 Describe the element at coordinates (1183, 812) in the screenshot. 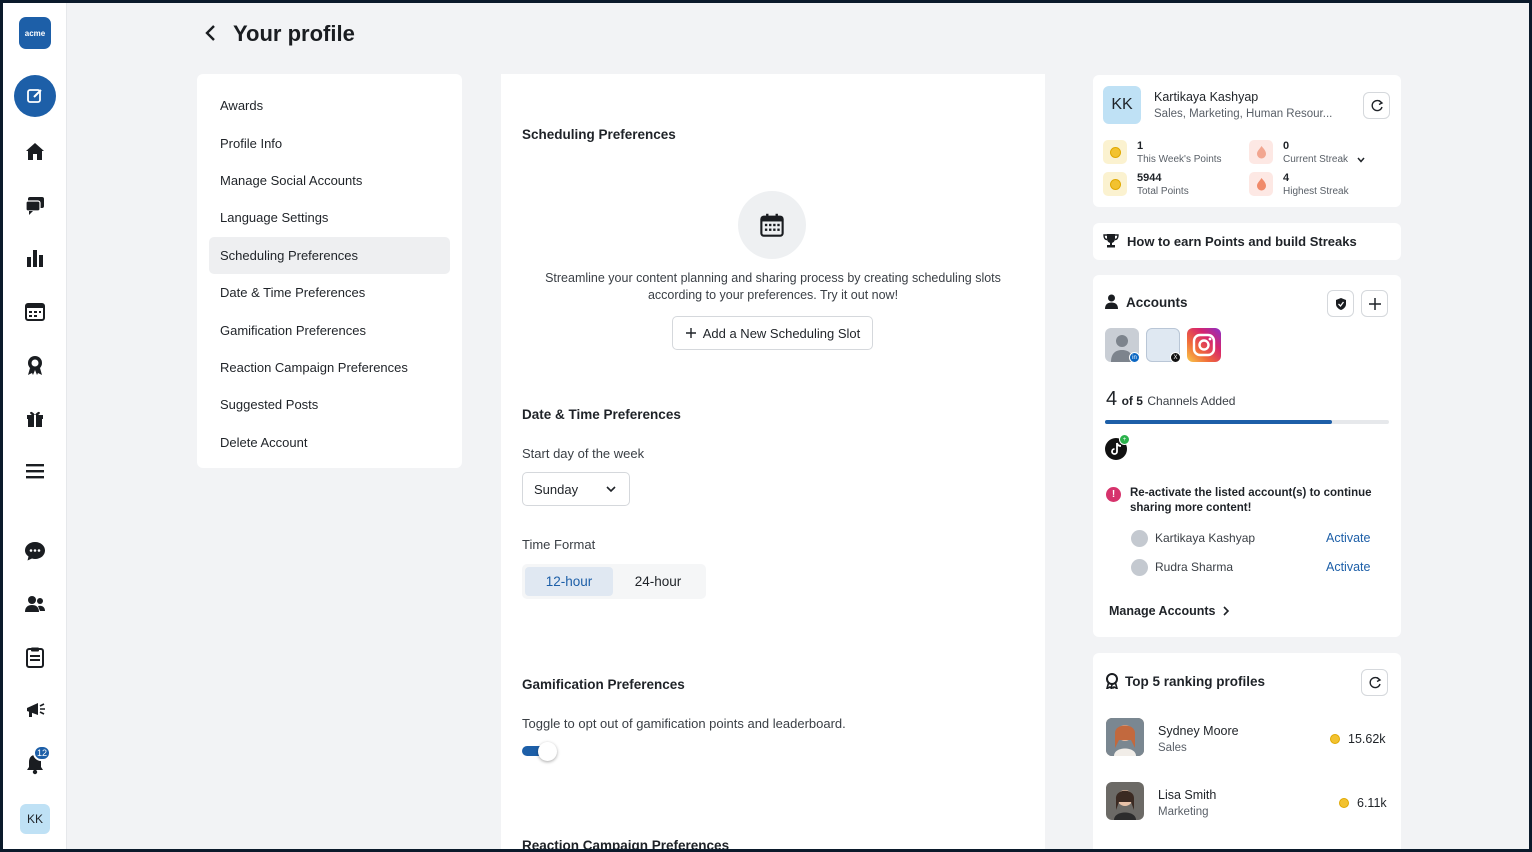

I see `rank-profile-dept: Marketing` at that location.